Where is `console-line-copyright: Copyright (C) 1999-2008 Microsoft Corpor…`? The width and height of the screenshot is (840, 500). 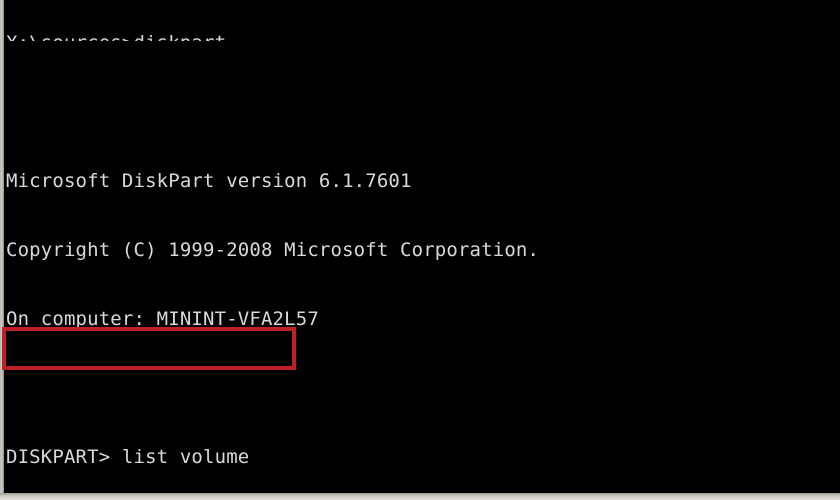 console-line-copyright: Copyright (C) 1999-2008 Microsoft Corpor… is located at coordinates (273, 250).